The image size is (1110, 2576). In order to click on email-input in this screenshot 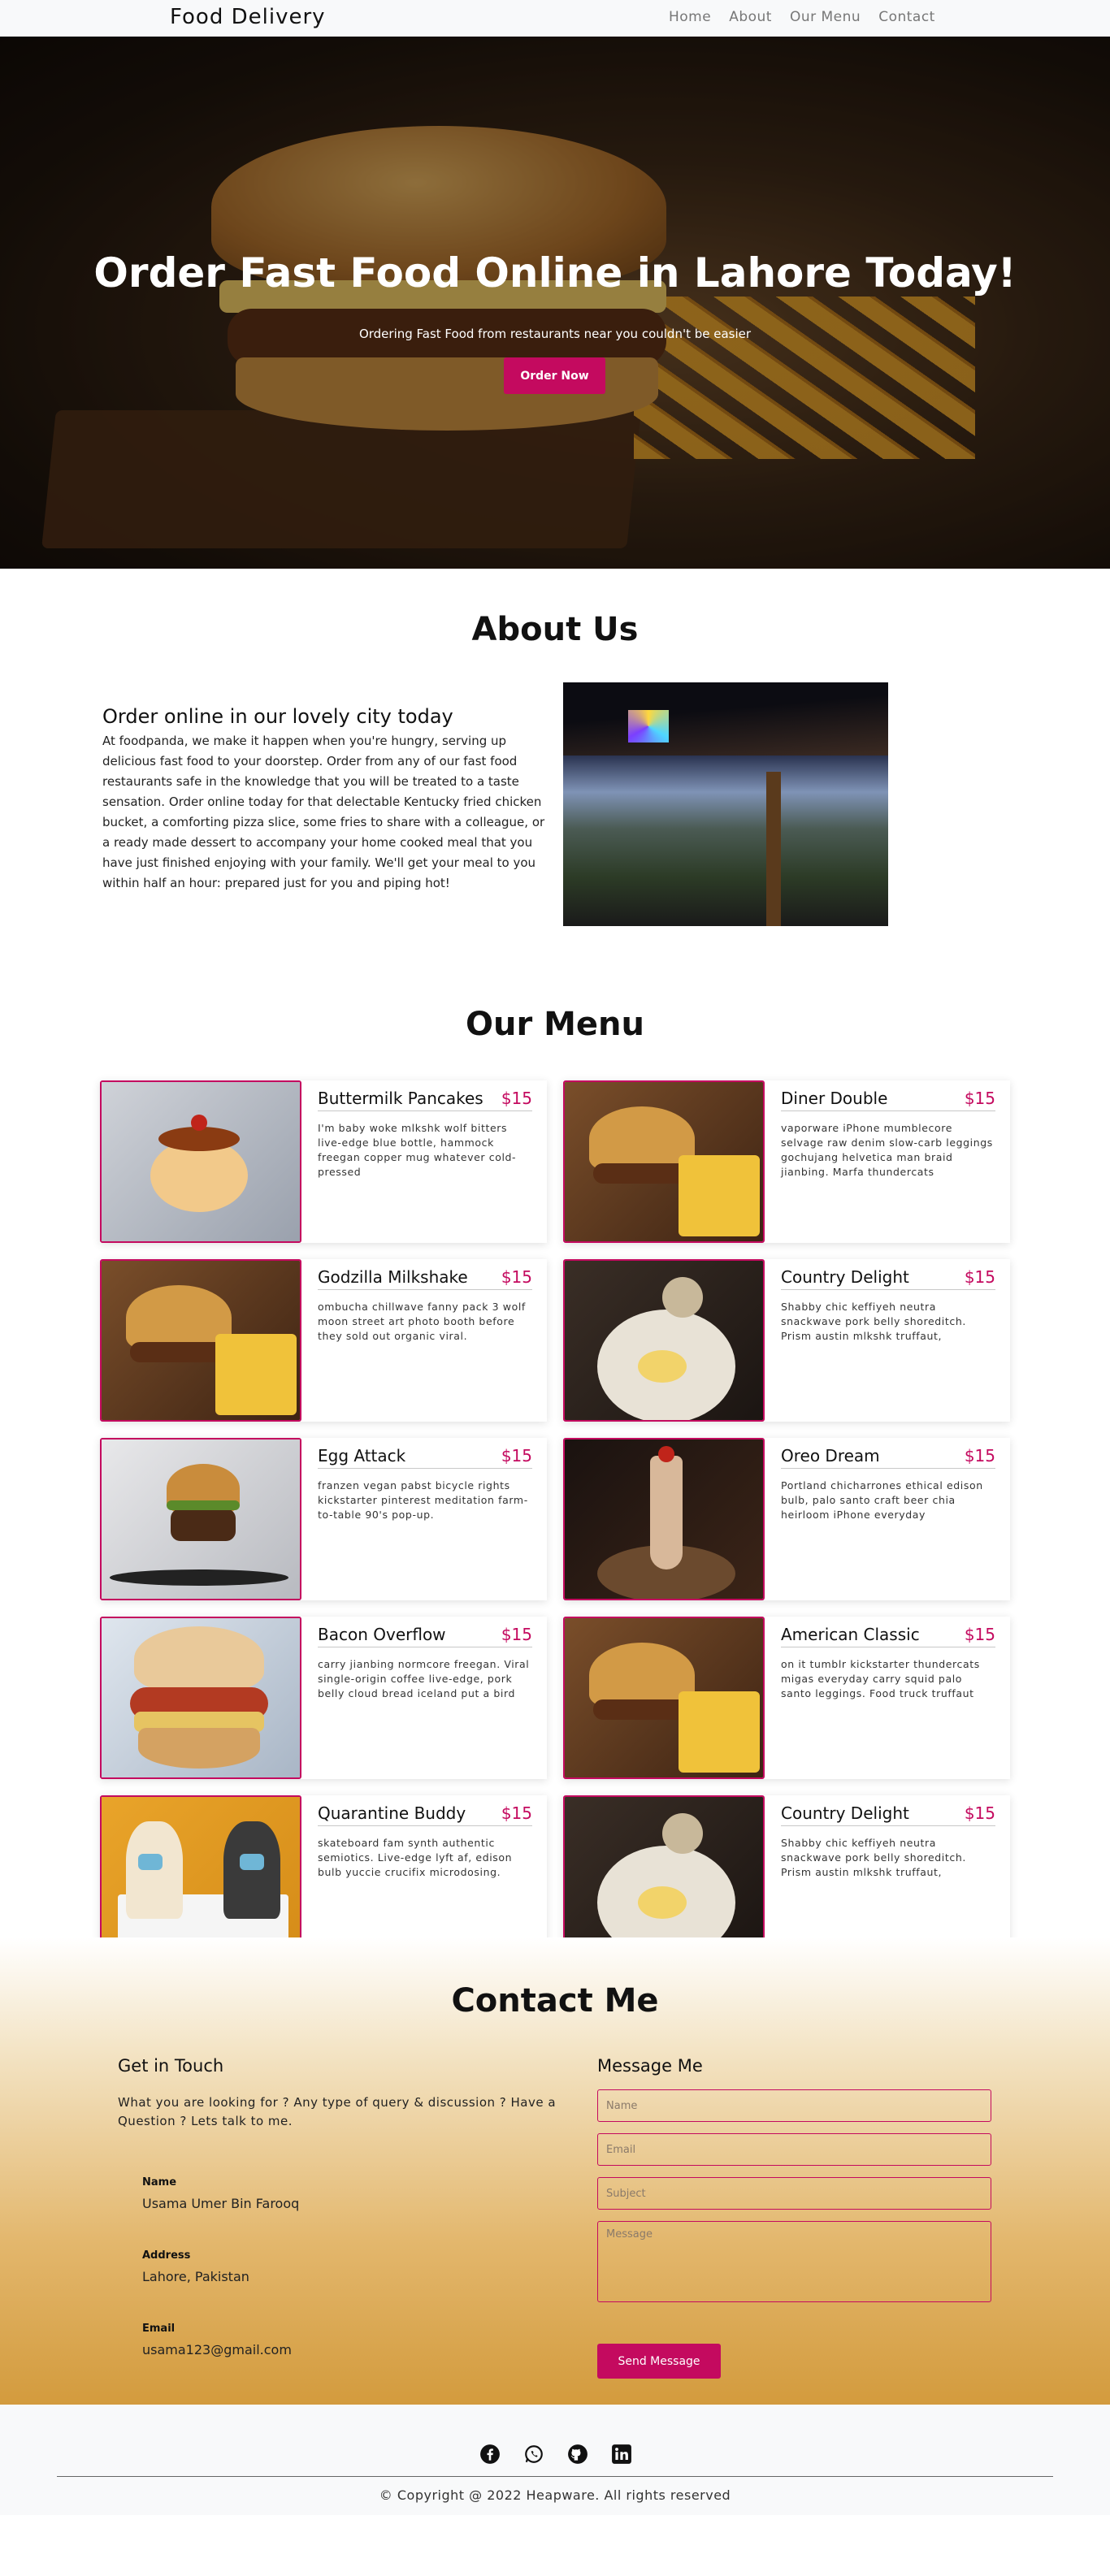, I will do `click(794, 2149)`.